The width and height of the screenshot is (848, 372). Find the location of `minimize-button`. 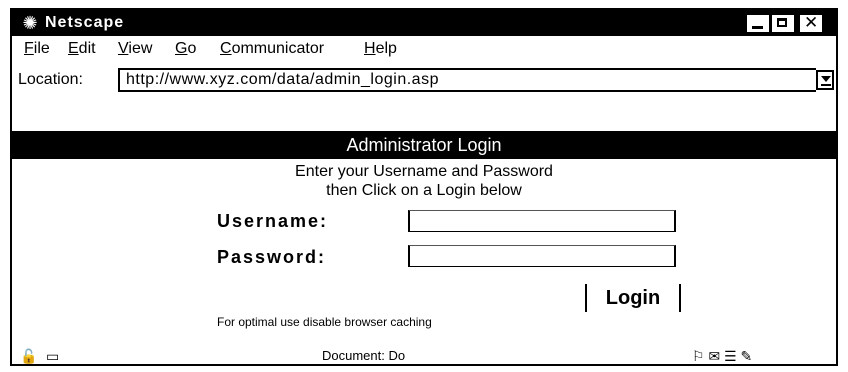

minimize-button is located at coordinates (758, 23).